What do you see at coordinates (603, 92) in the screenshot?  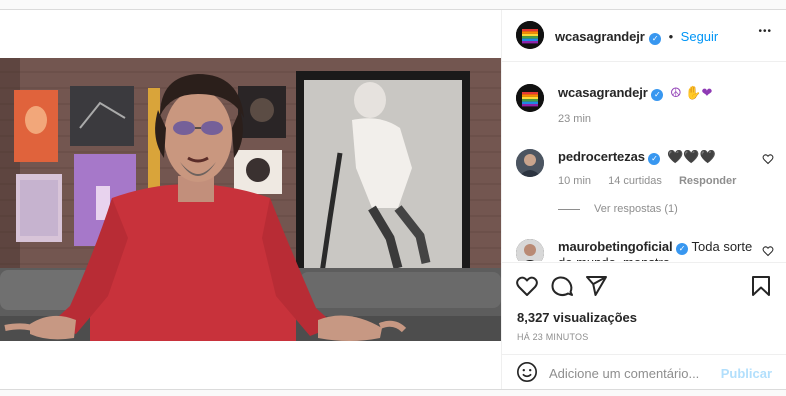 I see `caption-author: wcasagrandejr` at bounding box center [603, 92].